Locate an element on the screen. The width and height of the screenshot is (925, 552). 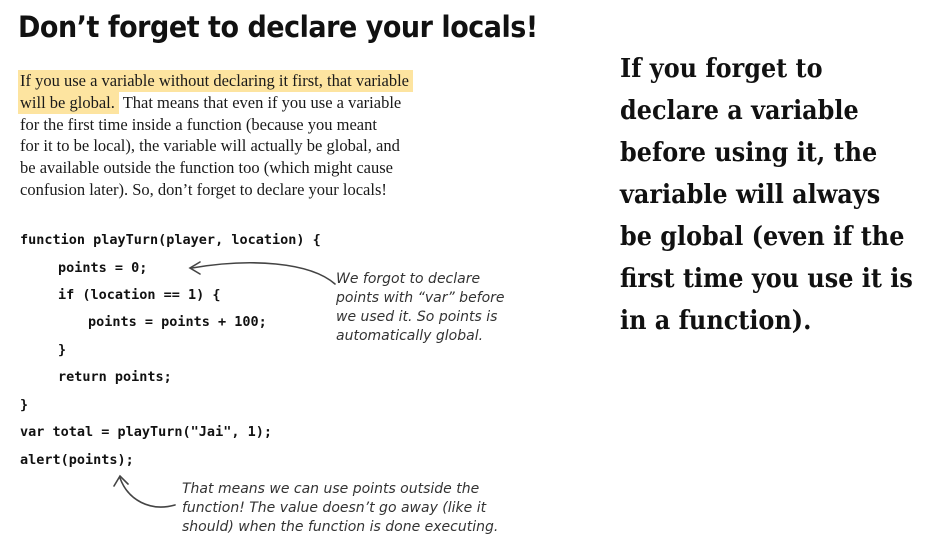
arrow-to-points-icon is located at coordinates (263, 273).